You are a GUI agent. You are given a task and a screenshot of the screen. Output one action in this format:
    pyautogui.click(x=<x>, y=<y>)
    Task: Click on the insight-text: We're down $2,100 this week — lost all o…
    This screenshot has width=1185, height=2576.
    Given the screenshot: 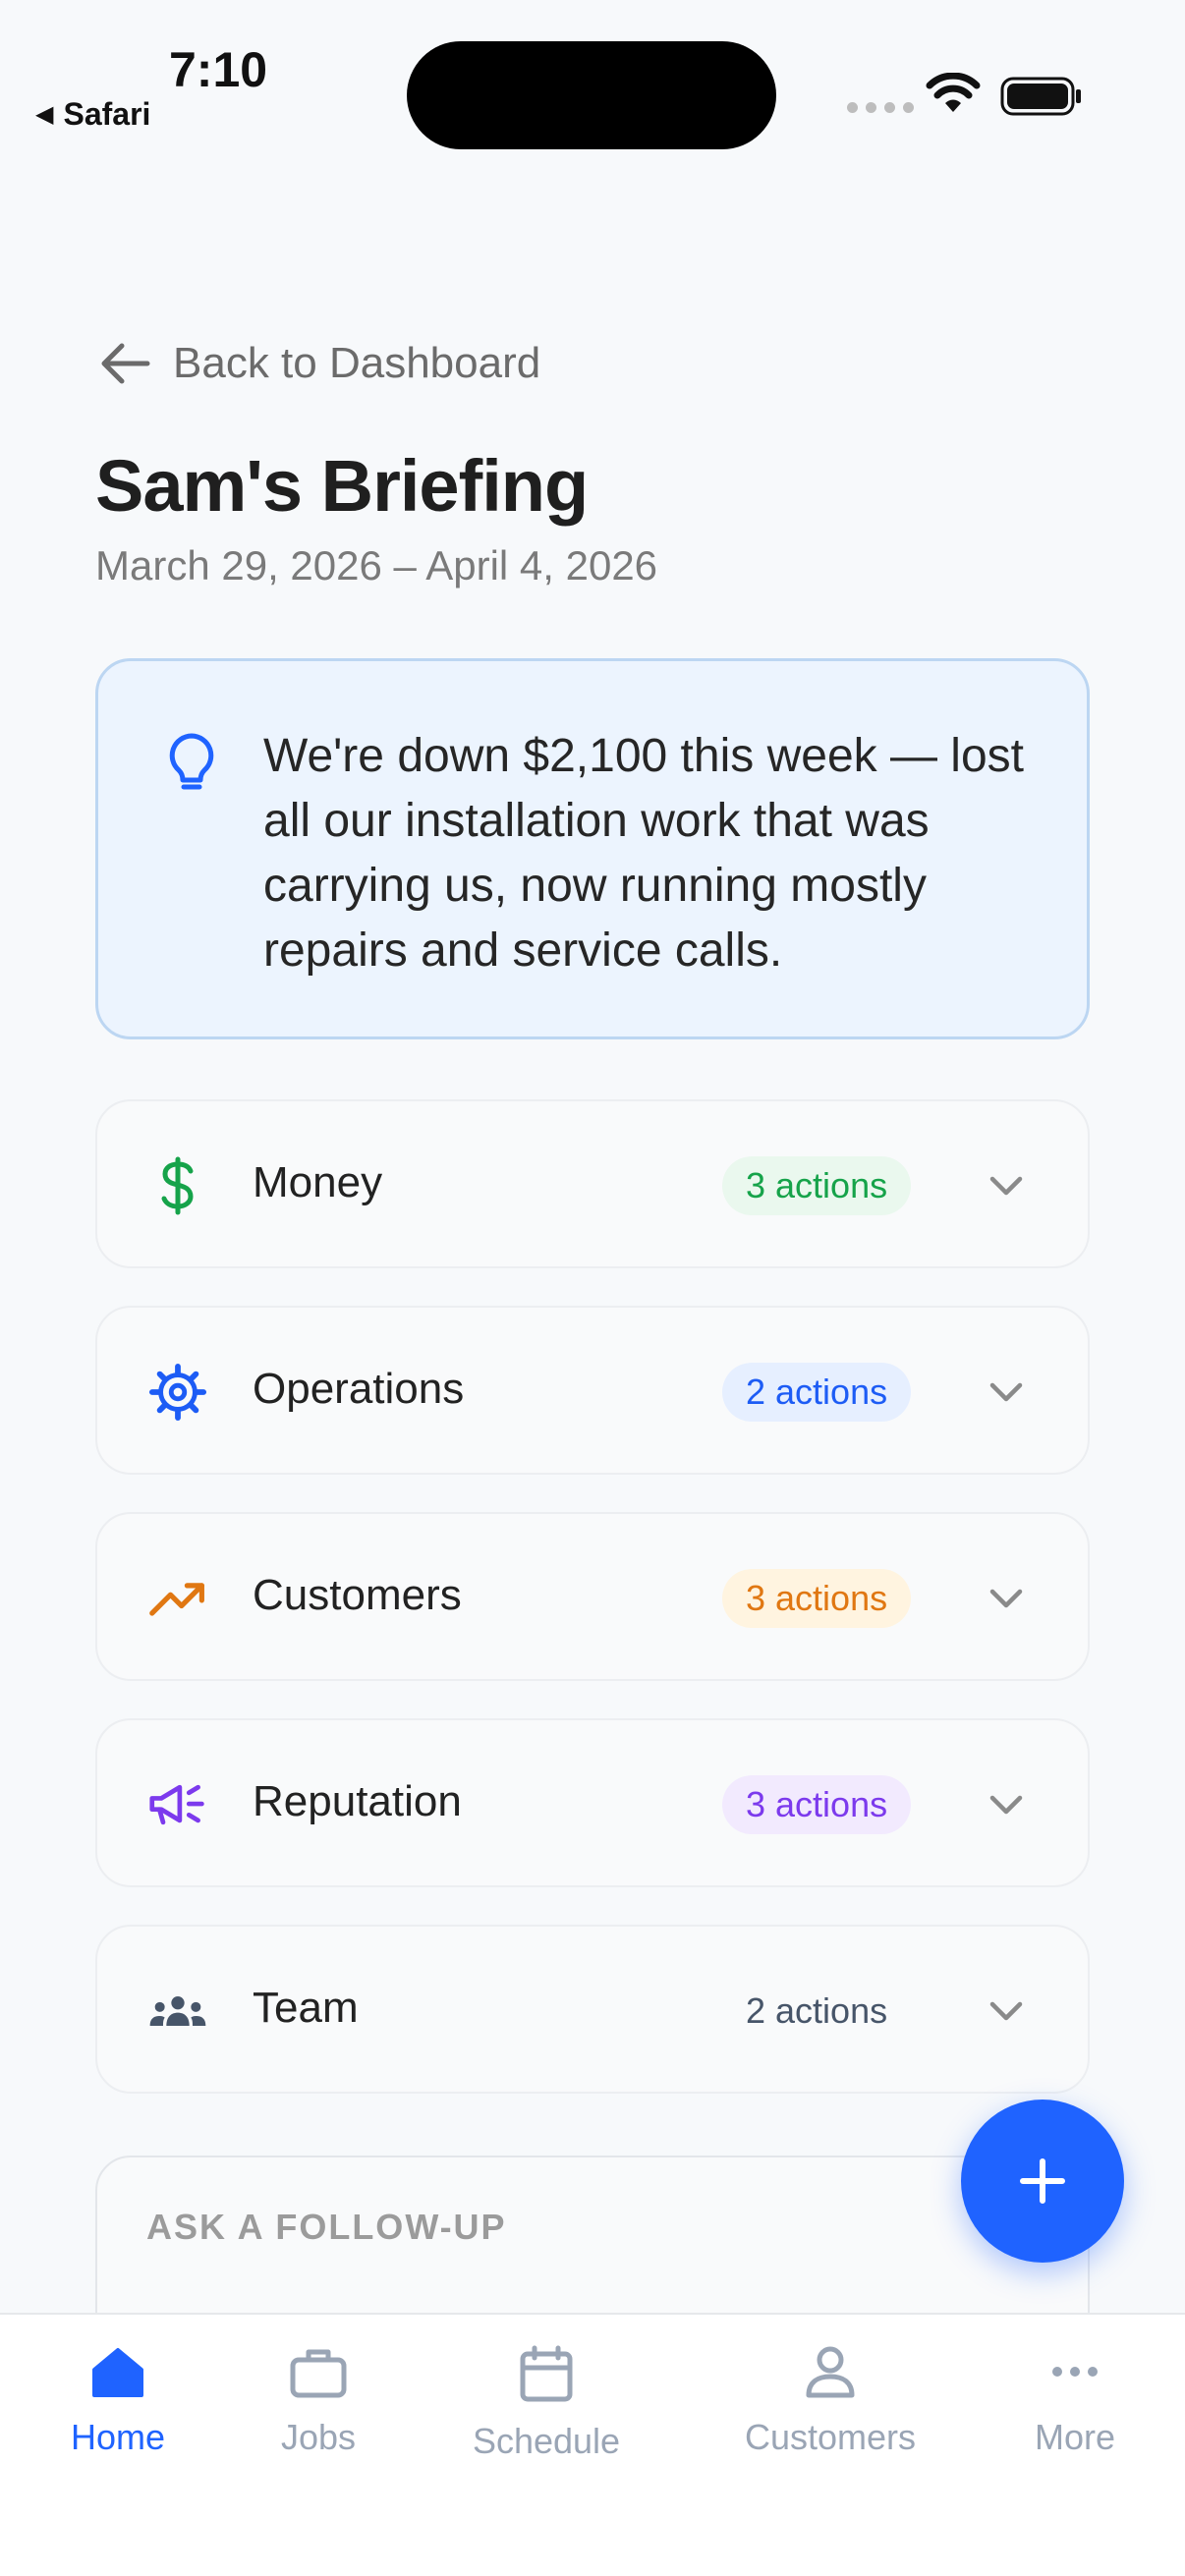 What is the action you would take?
    pyautogui.click(x=643, y=853)
    